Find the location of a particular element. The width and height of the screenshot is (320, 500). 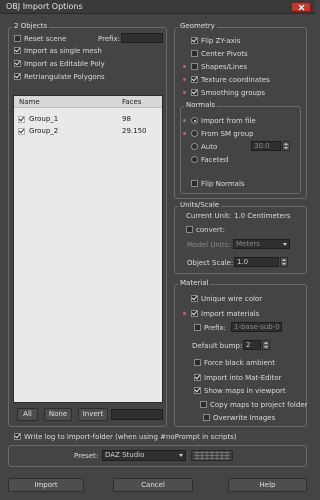

import-single-mesh-box is located at coordinates (17, 50).